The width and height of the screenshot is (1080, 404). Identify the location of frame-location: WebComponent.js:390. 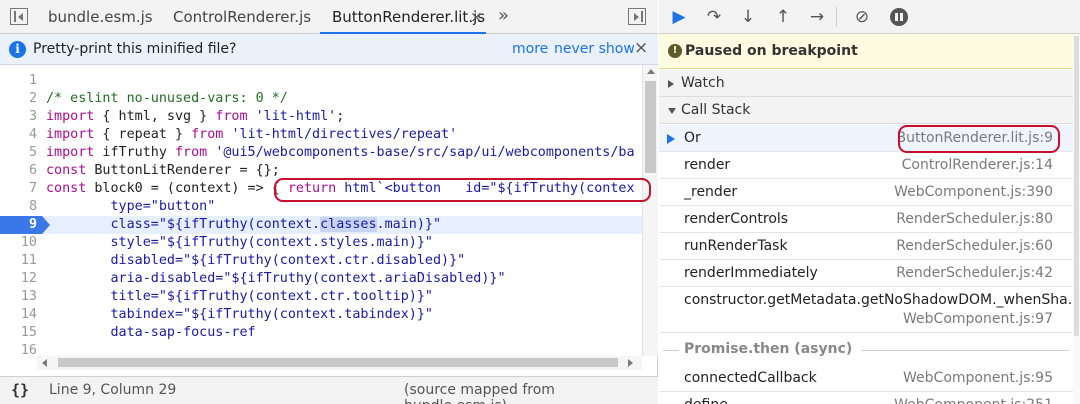
(973, 192).